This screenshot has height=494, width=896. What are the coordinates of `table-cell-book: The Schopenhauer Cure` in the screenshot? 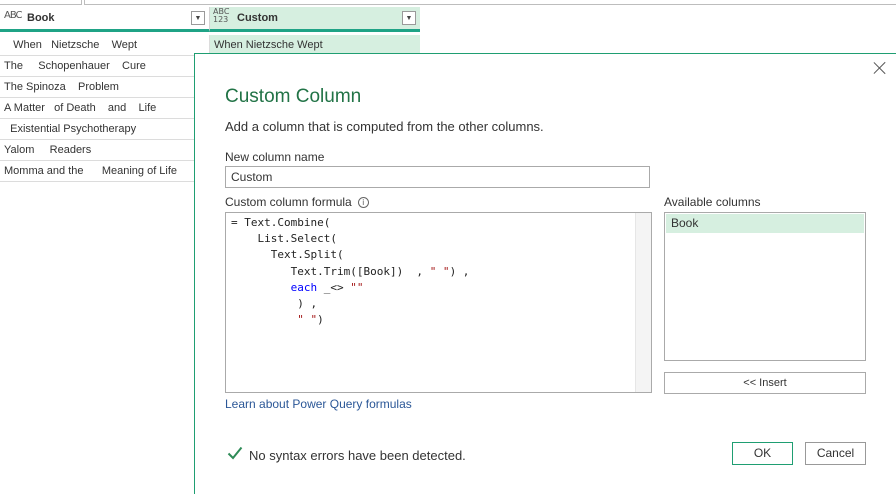 It's located at (98, 66).